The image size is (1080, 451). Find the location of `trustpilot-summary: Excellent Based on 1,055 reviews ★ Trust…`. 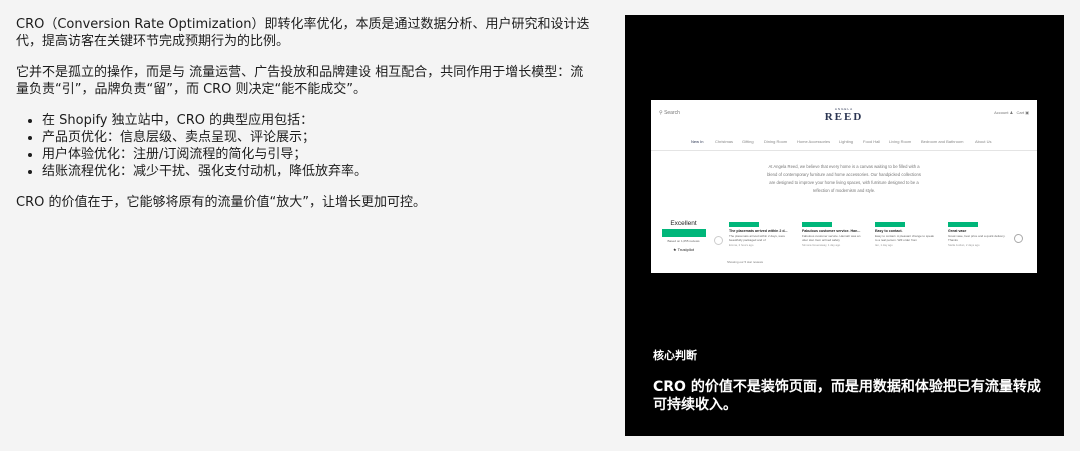

trustpilot-summary: Excellent Based on 1,055 reviews ★ Trust… is located at coordinates (683, 236).